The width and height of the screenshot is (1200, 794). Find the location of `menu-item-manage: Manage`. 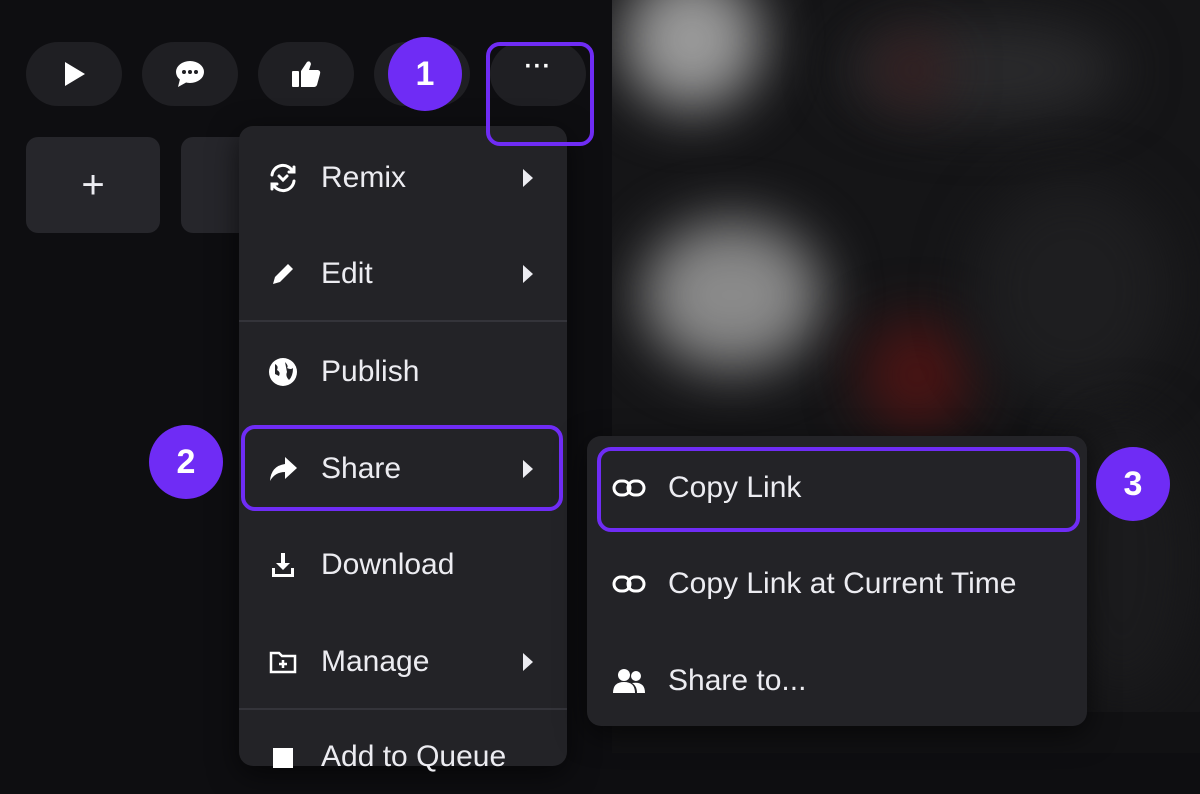

menu-item-manage: Manage is located at coordinates (403, 662).